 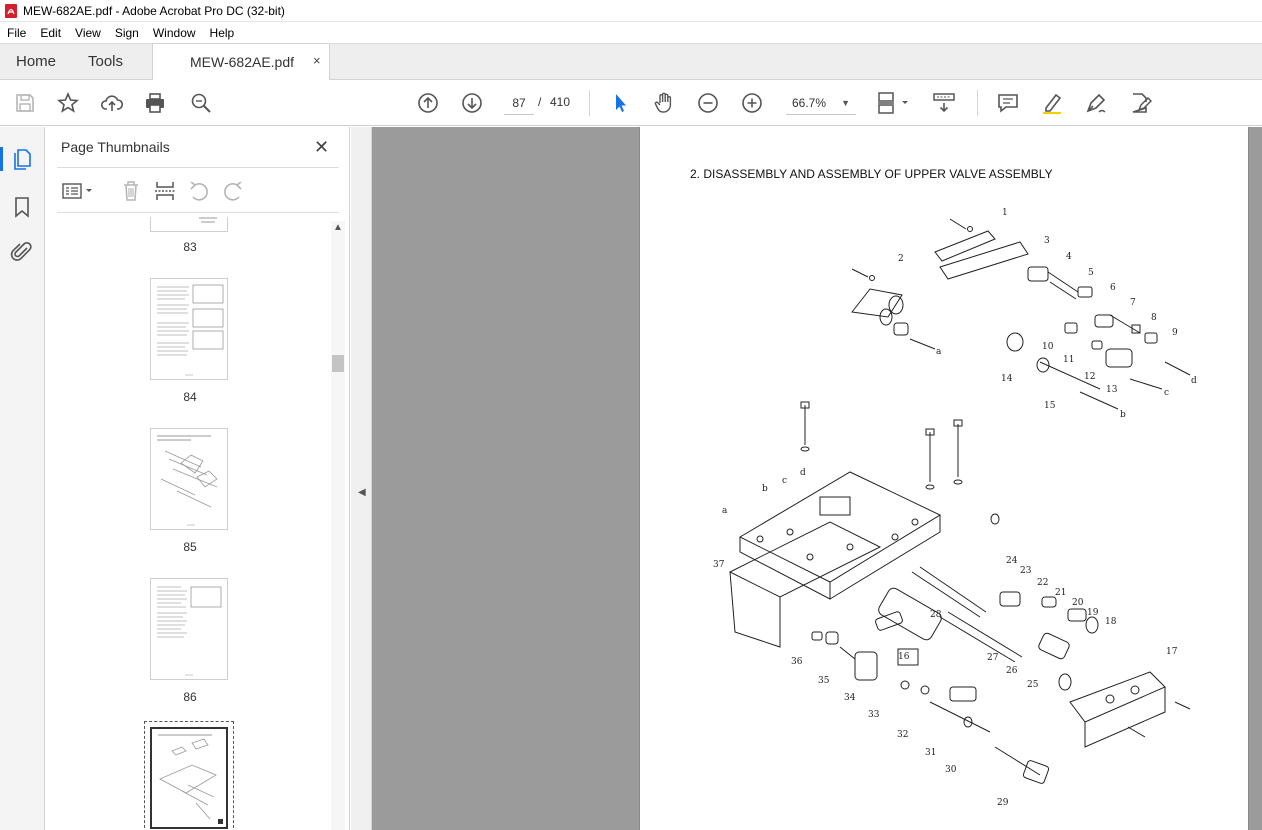 What do you see at coordinates (1060, 593) in the screenshot?
I see `callout-label: 21` at bounding box center [1060, 593].